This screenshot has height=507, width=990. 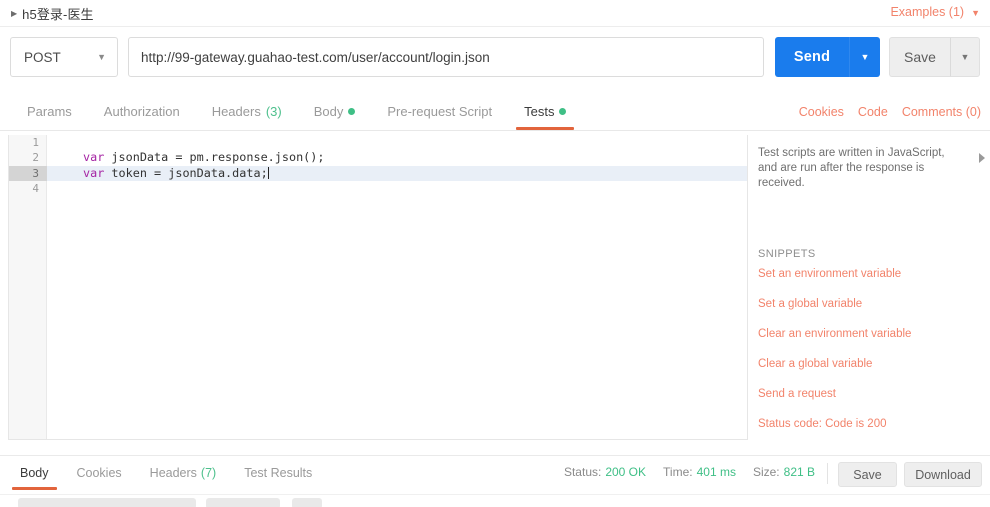 I want to click on snippet-clear-environment-variable: Clear an environment variable, so click(x=870, y=334).